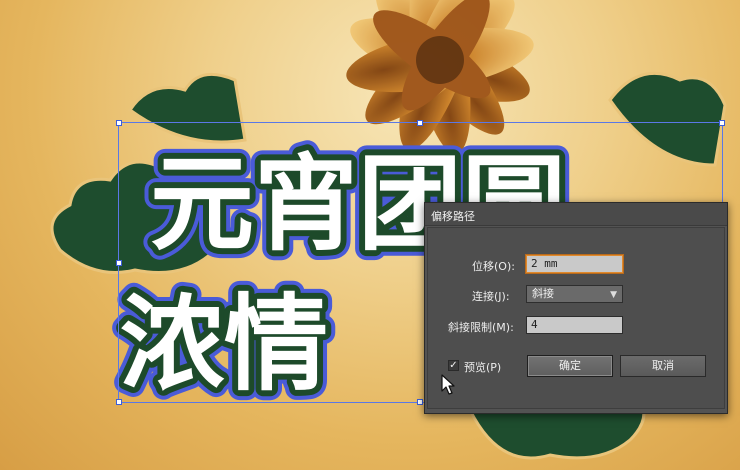 The width and height of the screenshot is (740, 470). Describe the element at coordinates (543, 293) in the screenshot. I see `joins-select-value: 斜接` at that location.